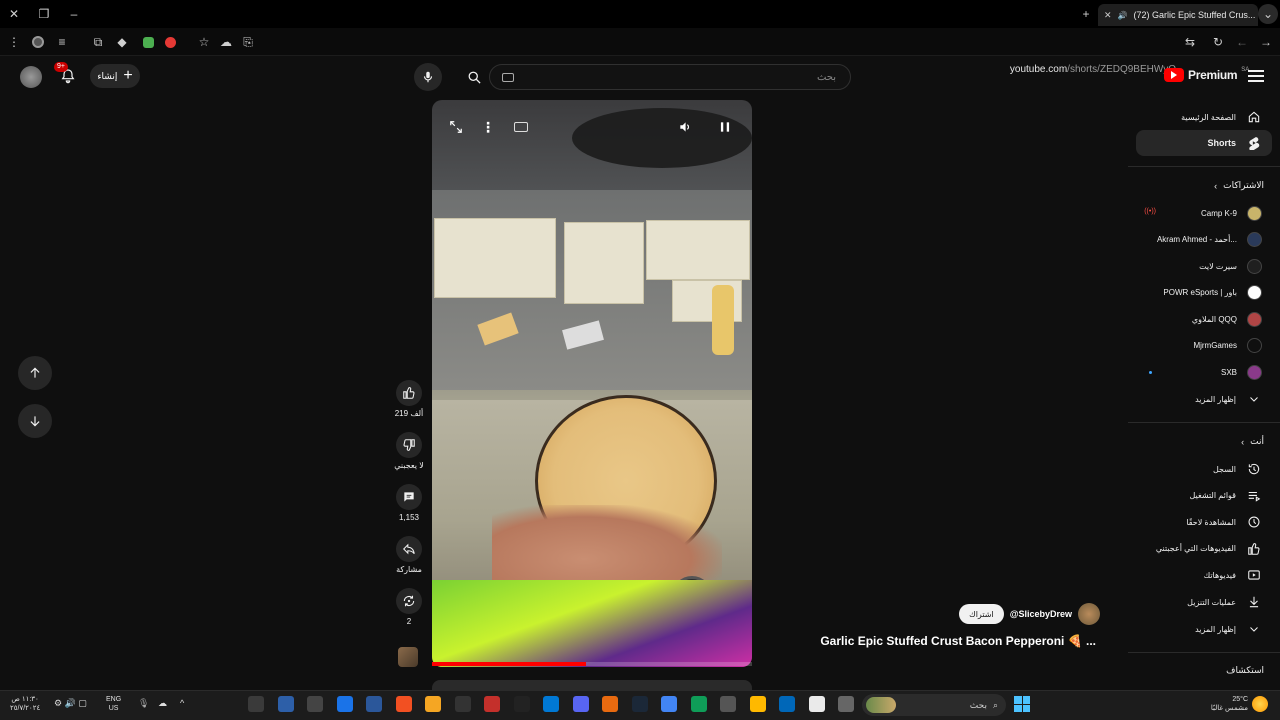 This screenshot has height=720, width=1280. What do you see at coordinates (143, 703) in the screenshot?
I see `mic-tray-icon: 🎙` at bounding box center [143, 703].